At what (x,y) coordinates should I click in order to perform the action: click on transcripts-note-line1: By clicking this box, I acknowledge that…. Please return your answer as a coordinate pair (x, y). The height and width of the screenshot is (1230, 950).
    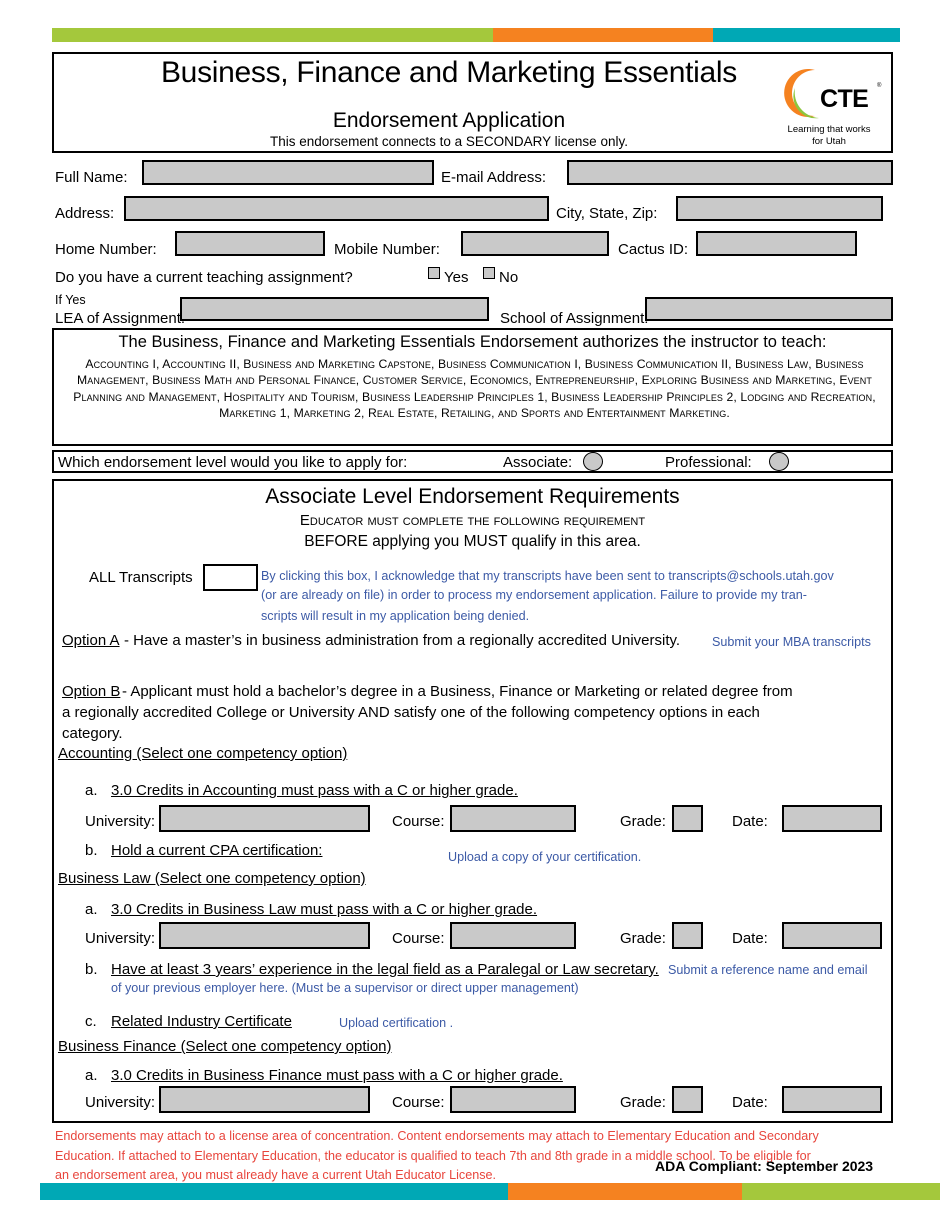
    Looking at the image, I should click on (547, 576).